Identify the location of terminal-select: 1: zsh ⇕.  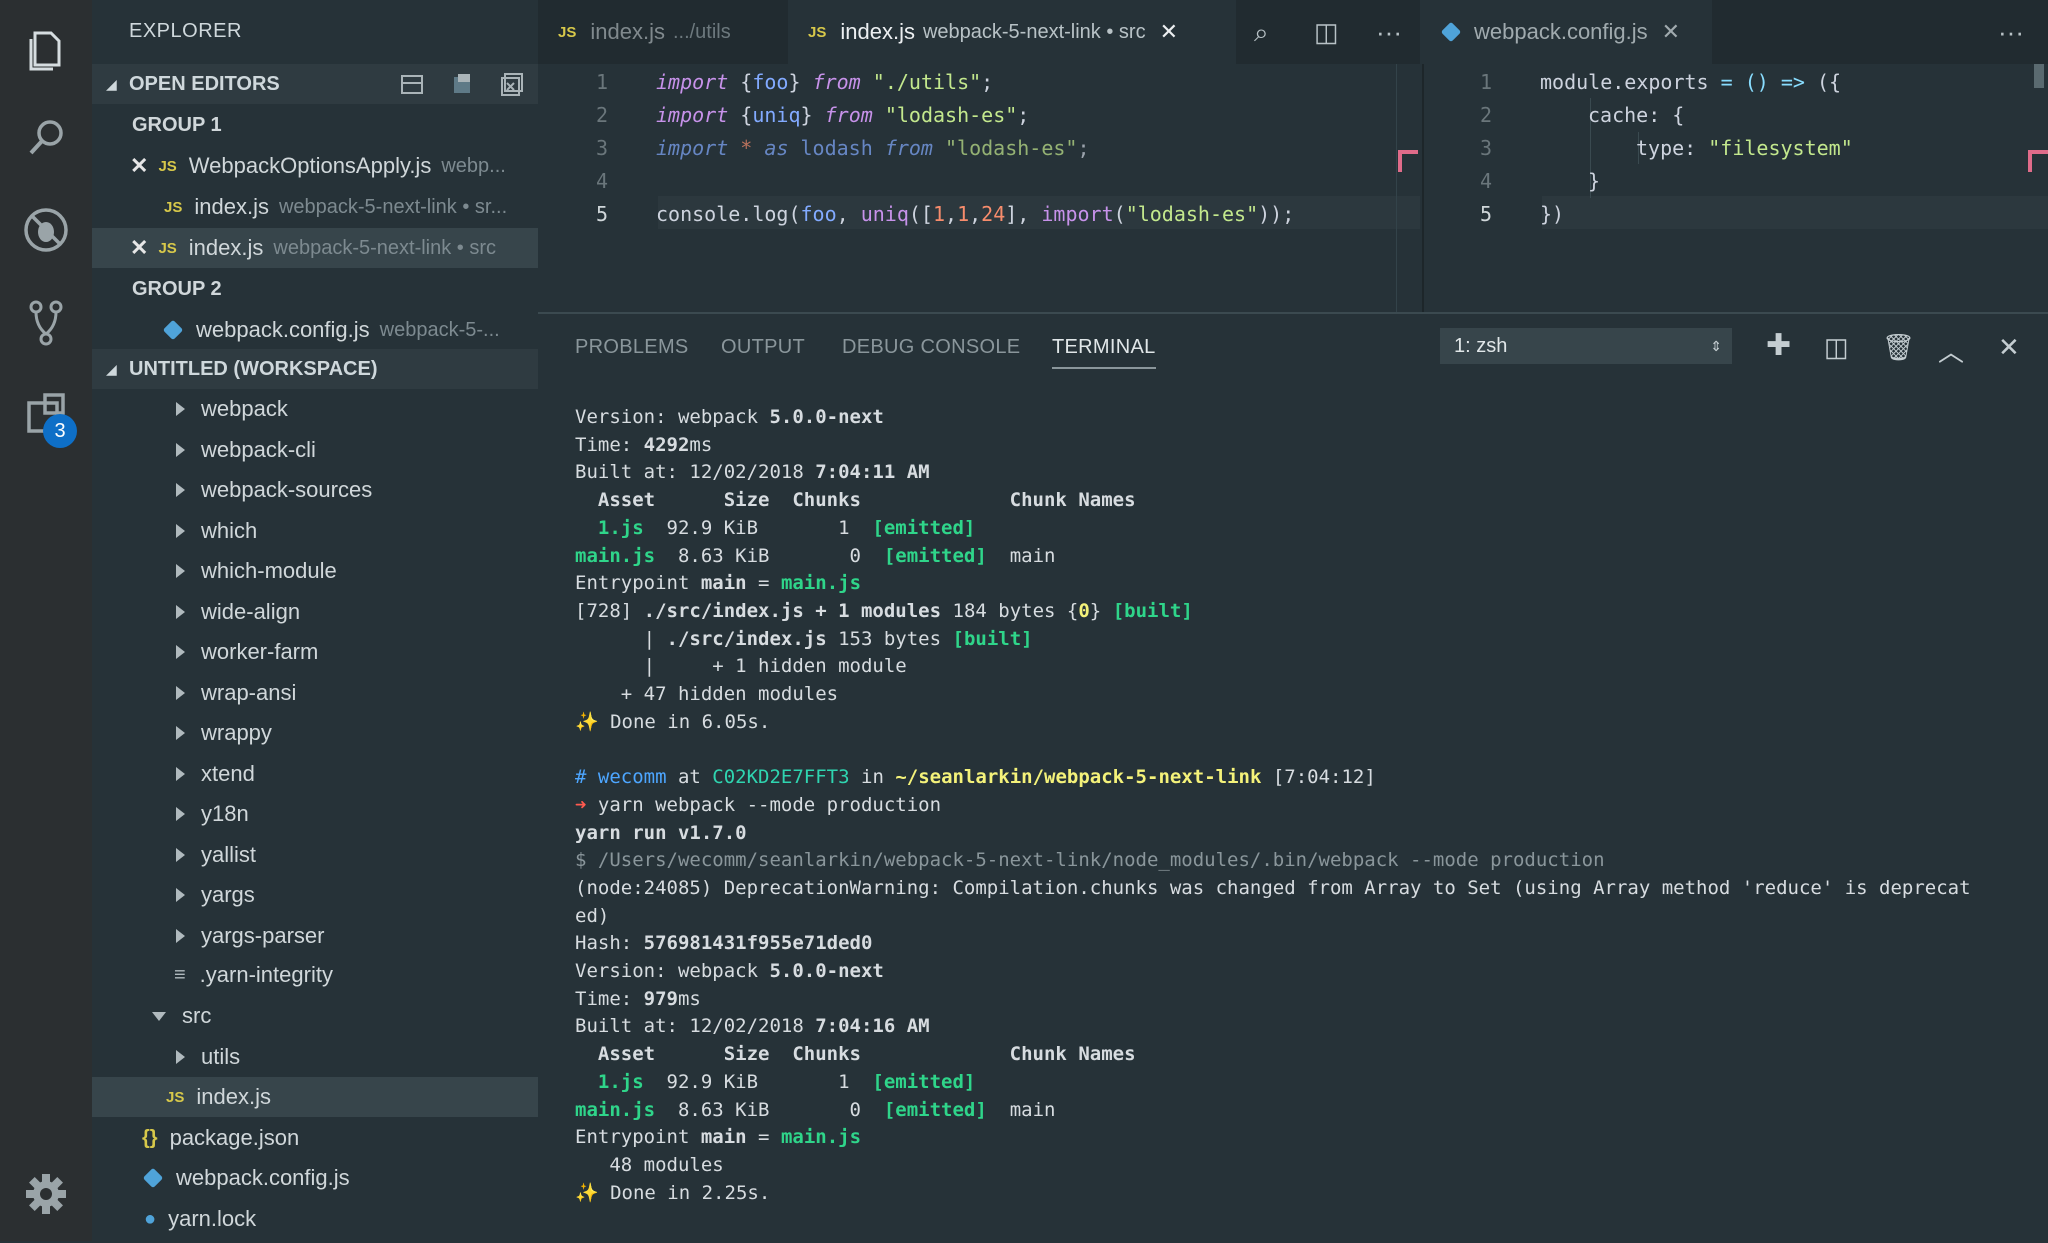
(1586, 346).